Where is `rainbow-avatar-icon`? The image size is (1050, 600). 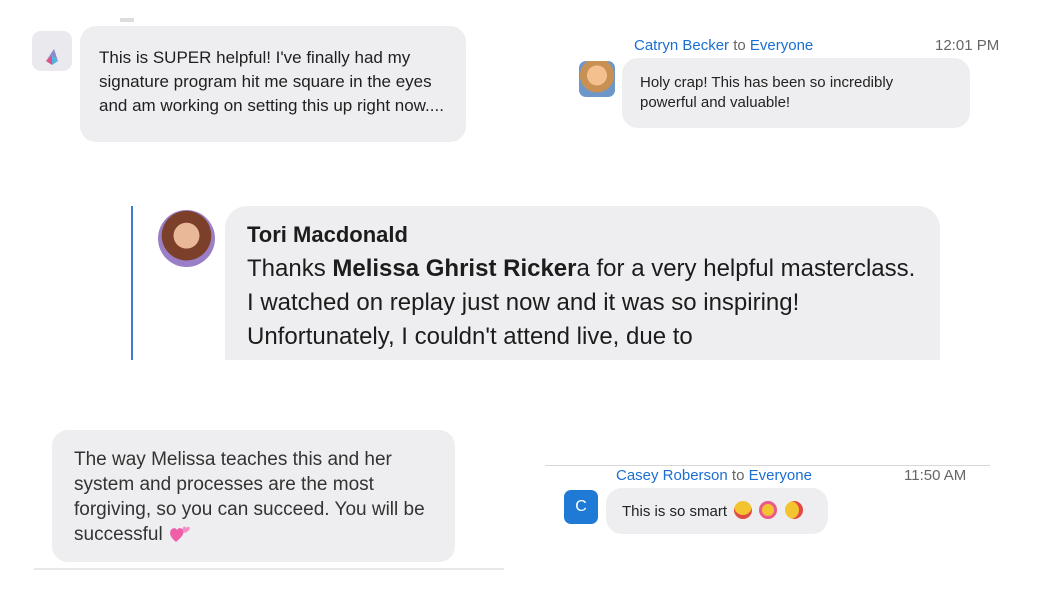
rainbow-avatar-icon is located at coordinates (52, 51).